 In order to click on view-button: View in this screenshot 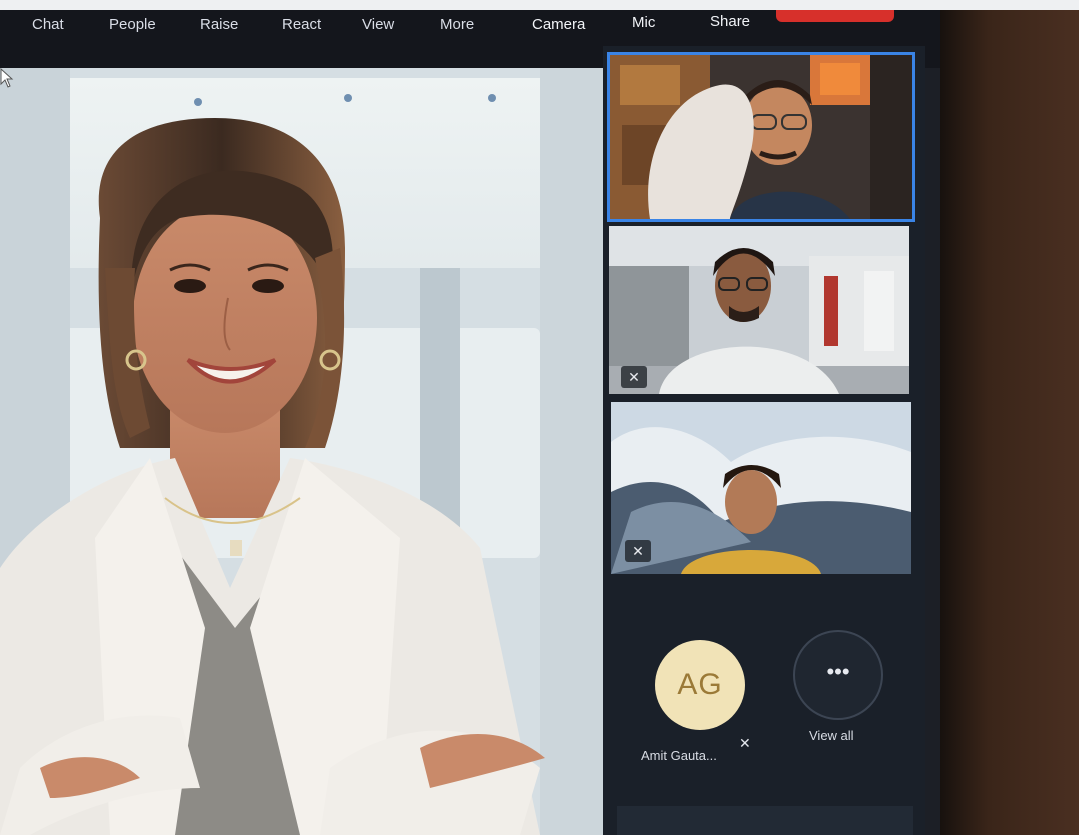, I will do `click(378, 24)`.